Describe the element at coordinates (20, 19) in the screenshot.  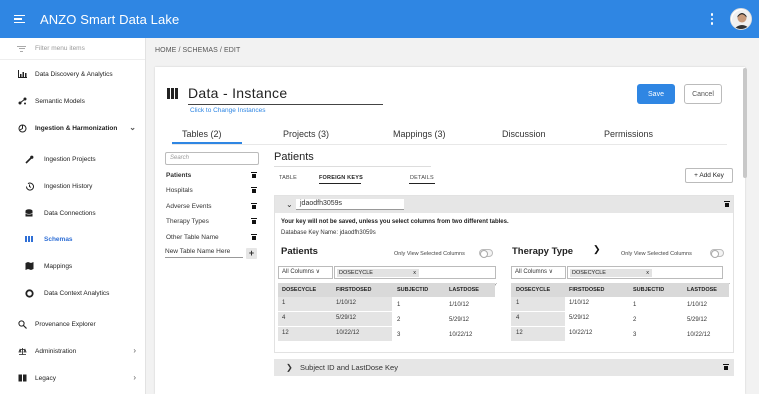
I see `hamburger-menu-icon` at that location.